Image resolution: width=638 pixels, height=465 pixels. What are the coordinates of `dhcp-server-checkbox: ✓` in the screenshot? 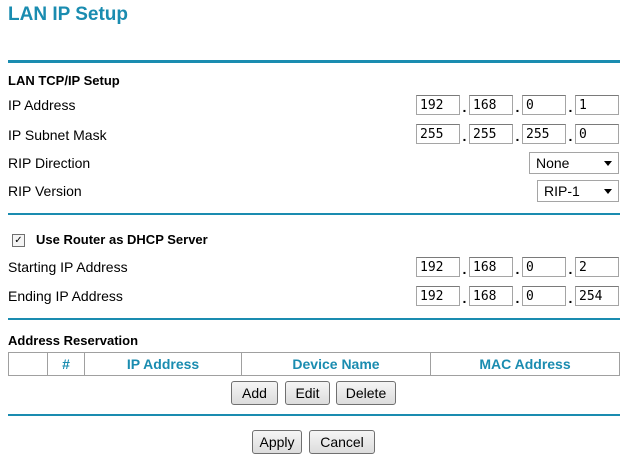 It's located at (18, 240).